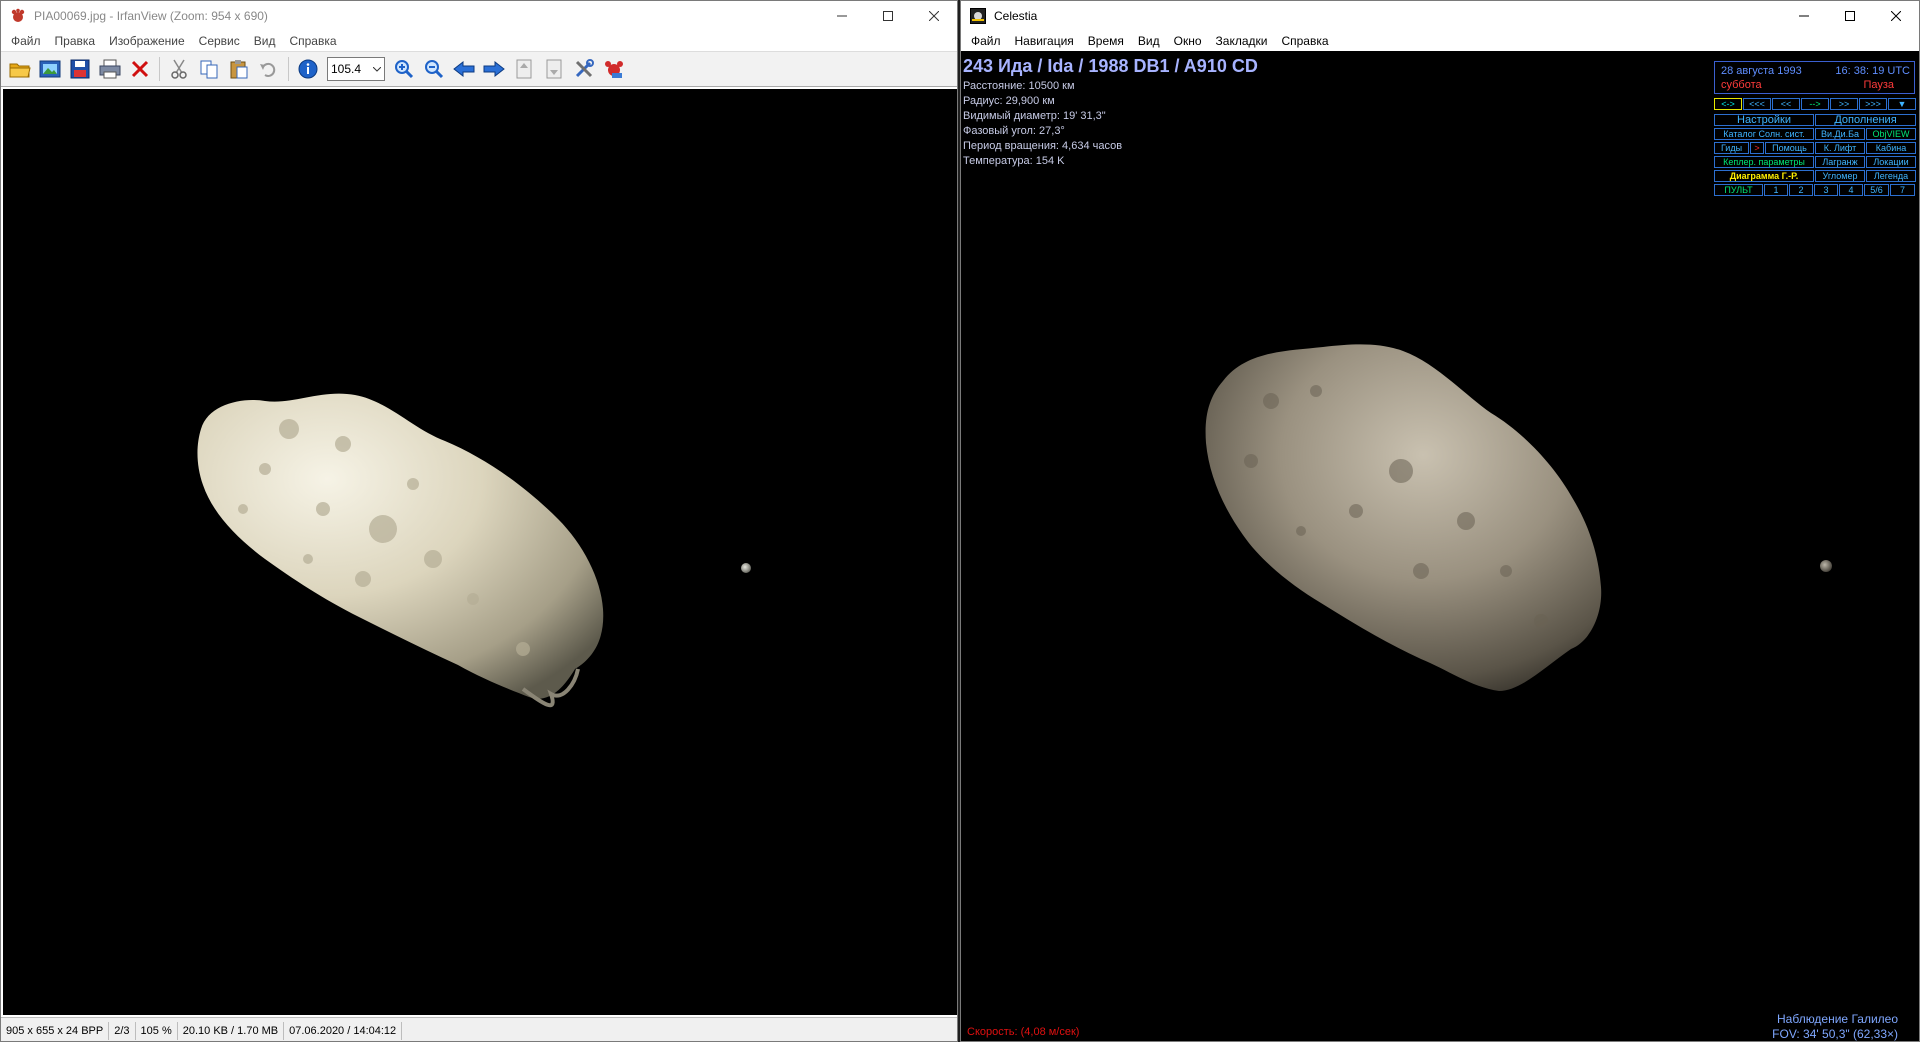 Image resolution: width=1920 pixels, height=1042 pixels. I want to click on clock-date: 28 августа 1993, so click(1761, 71).